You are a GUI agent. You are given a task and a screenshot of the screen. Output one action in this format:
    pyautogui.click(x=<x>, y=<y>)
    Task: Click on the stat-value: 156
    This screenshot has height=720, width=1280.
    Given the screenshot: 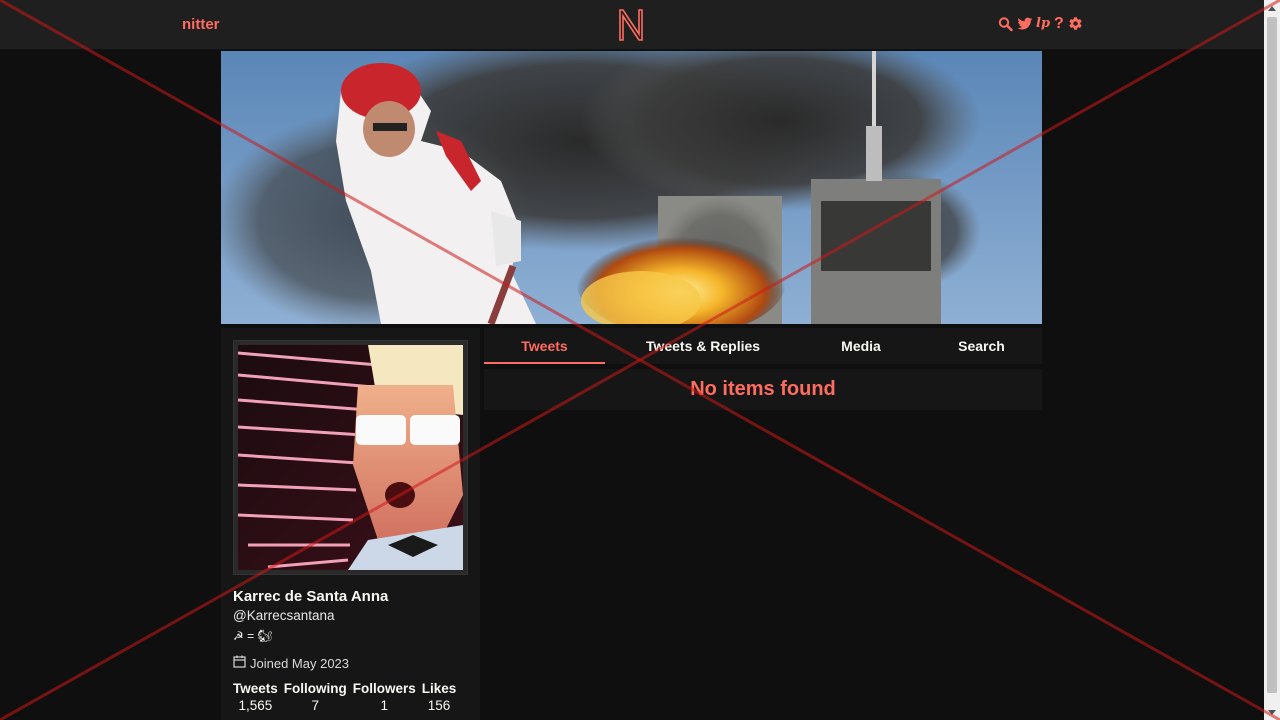 What is the action you would take?
    pyautogui.click(x=439, y=705)
    